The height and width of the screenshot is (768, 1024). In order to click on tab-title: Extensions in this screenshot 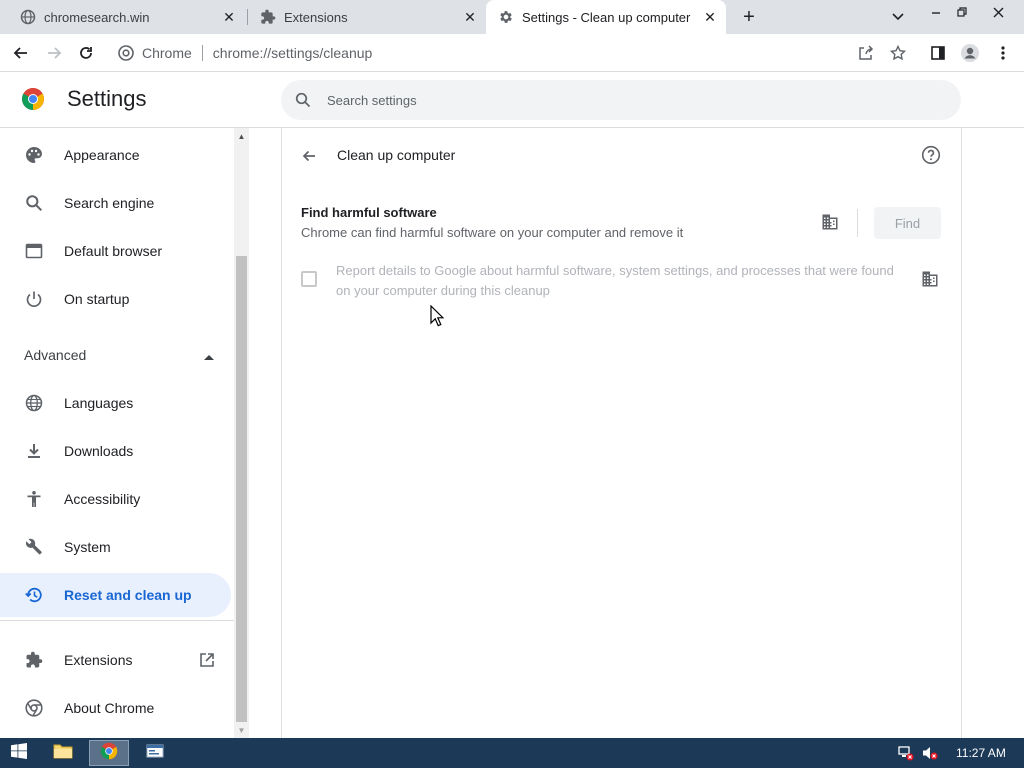, I will do `click(316, 17)`.